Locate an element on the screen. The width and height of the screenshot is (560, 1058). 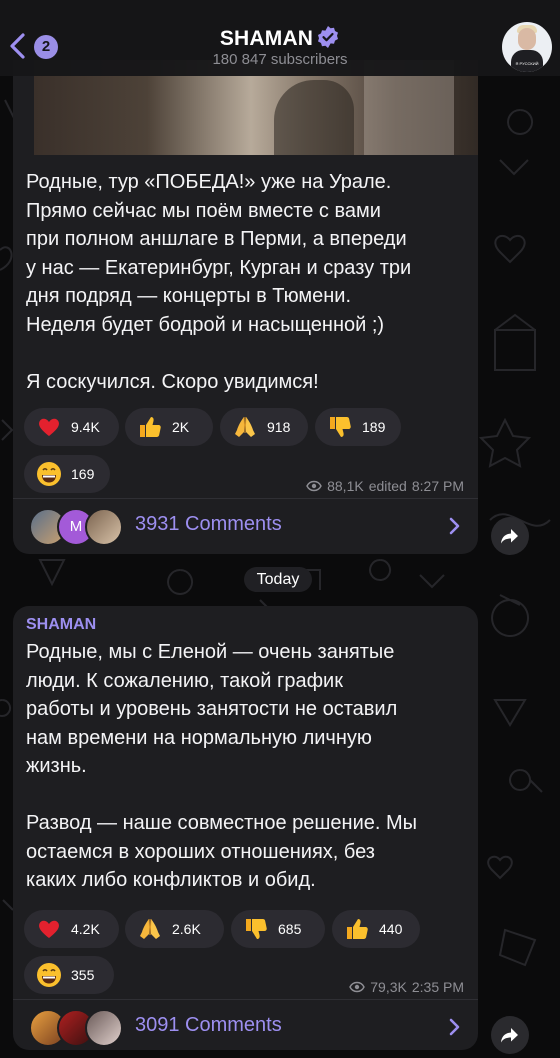
commenter-avatars: M is located at coordinates (84, 527).